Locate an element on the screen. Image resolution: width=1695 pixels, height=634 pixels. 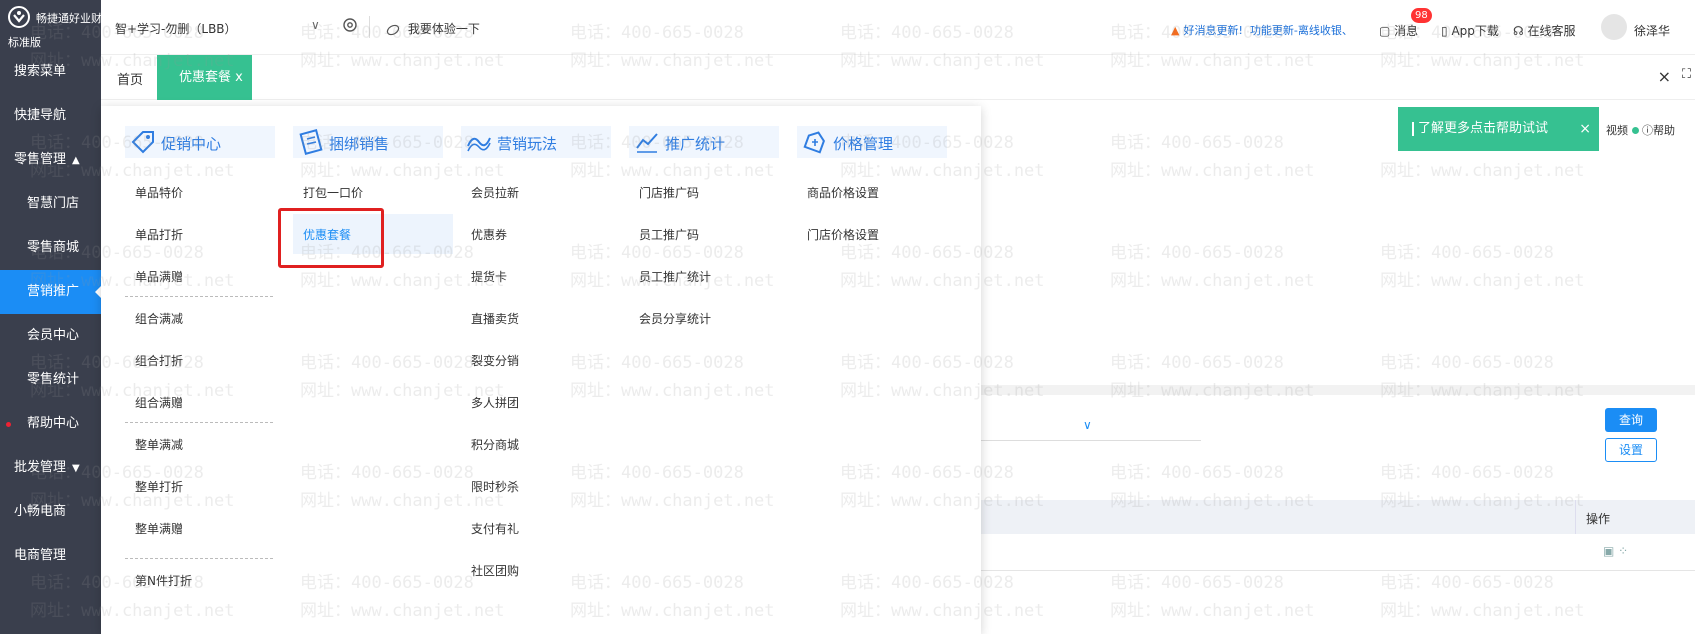
menu-item-fission-distribution: 裂变分销 is located at coordinates (495, 360).